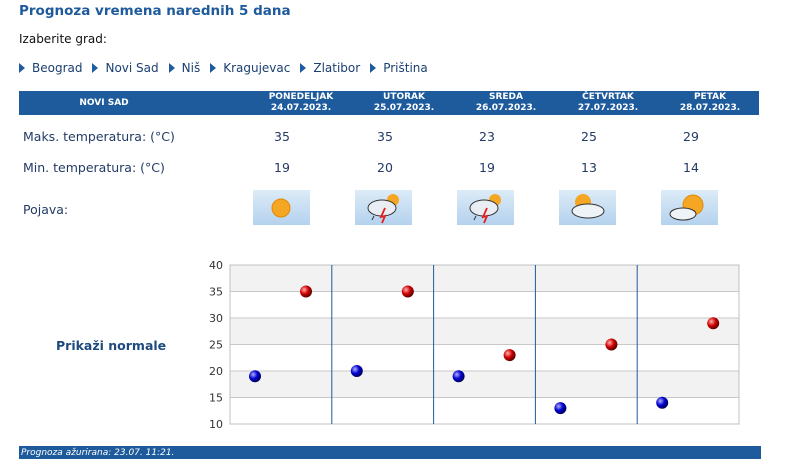  What do you see at coordinates (216, 292) in the screenshot?
I see `y-tick-label: 35` at bounding box center [216, 292].